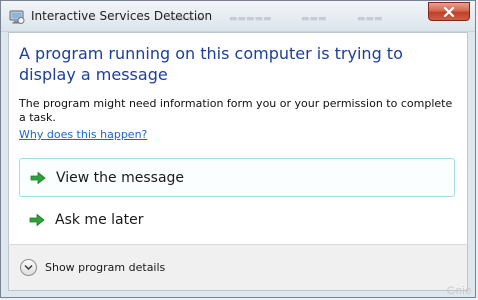 The height and width of the screenshot is (300, 478). Describe the element at coordinates (105, 267) in the screenshot. I see `show-details-label: Show program details` at that location.